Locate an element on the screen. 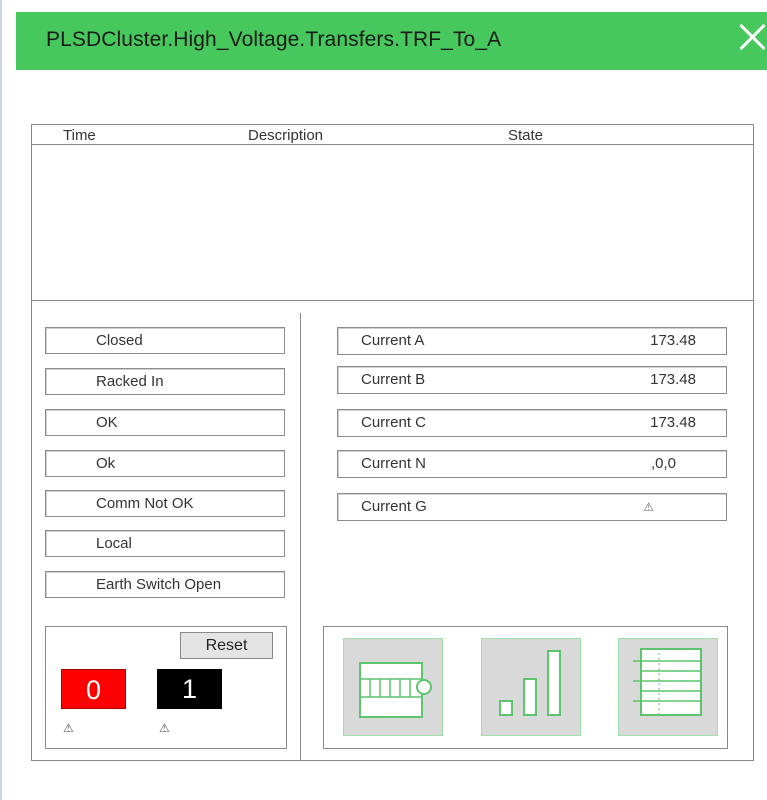  earth-switch-status: Earth Switch Open is located at coordinates (165, 584).